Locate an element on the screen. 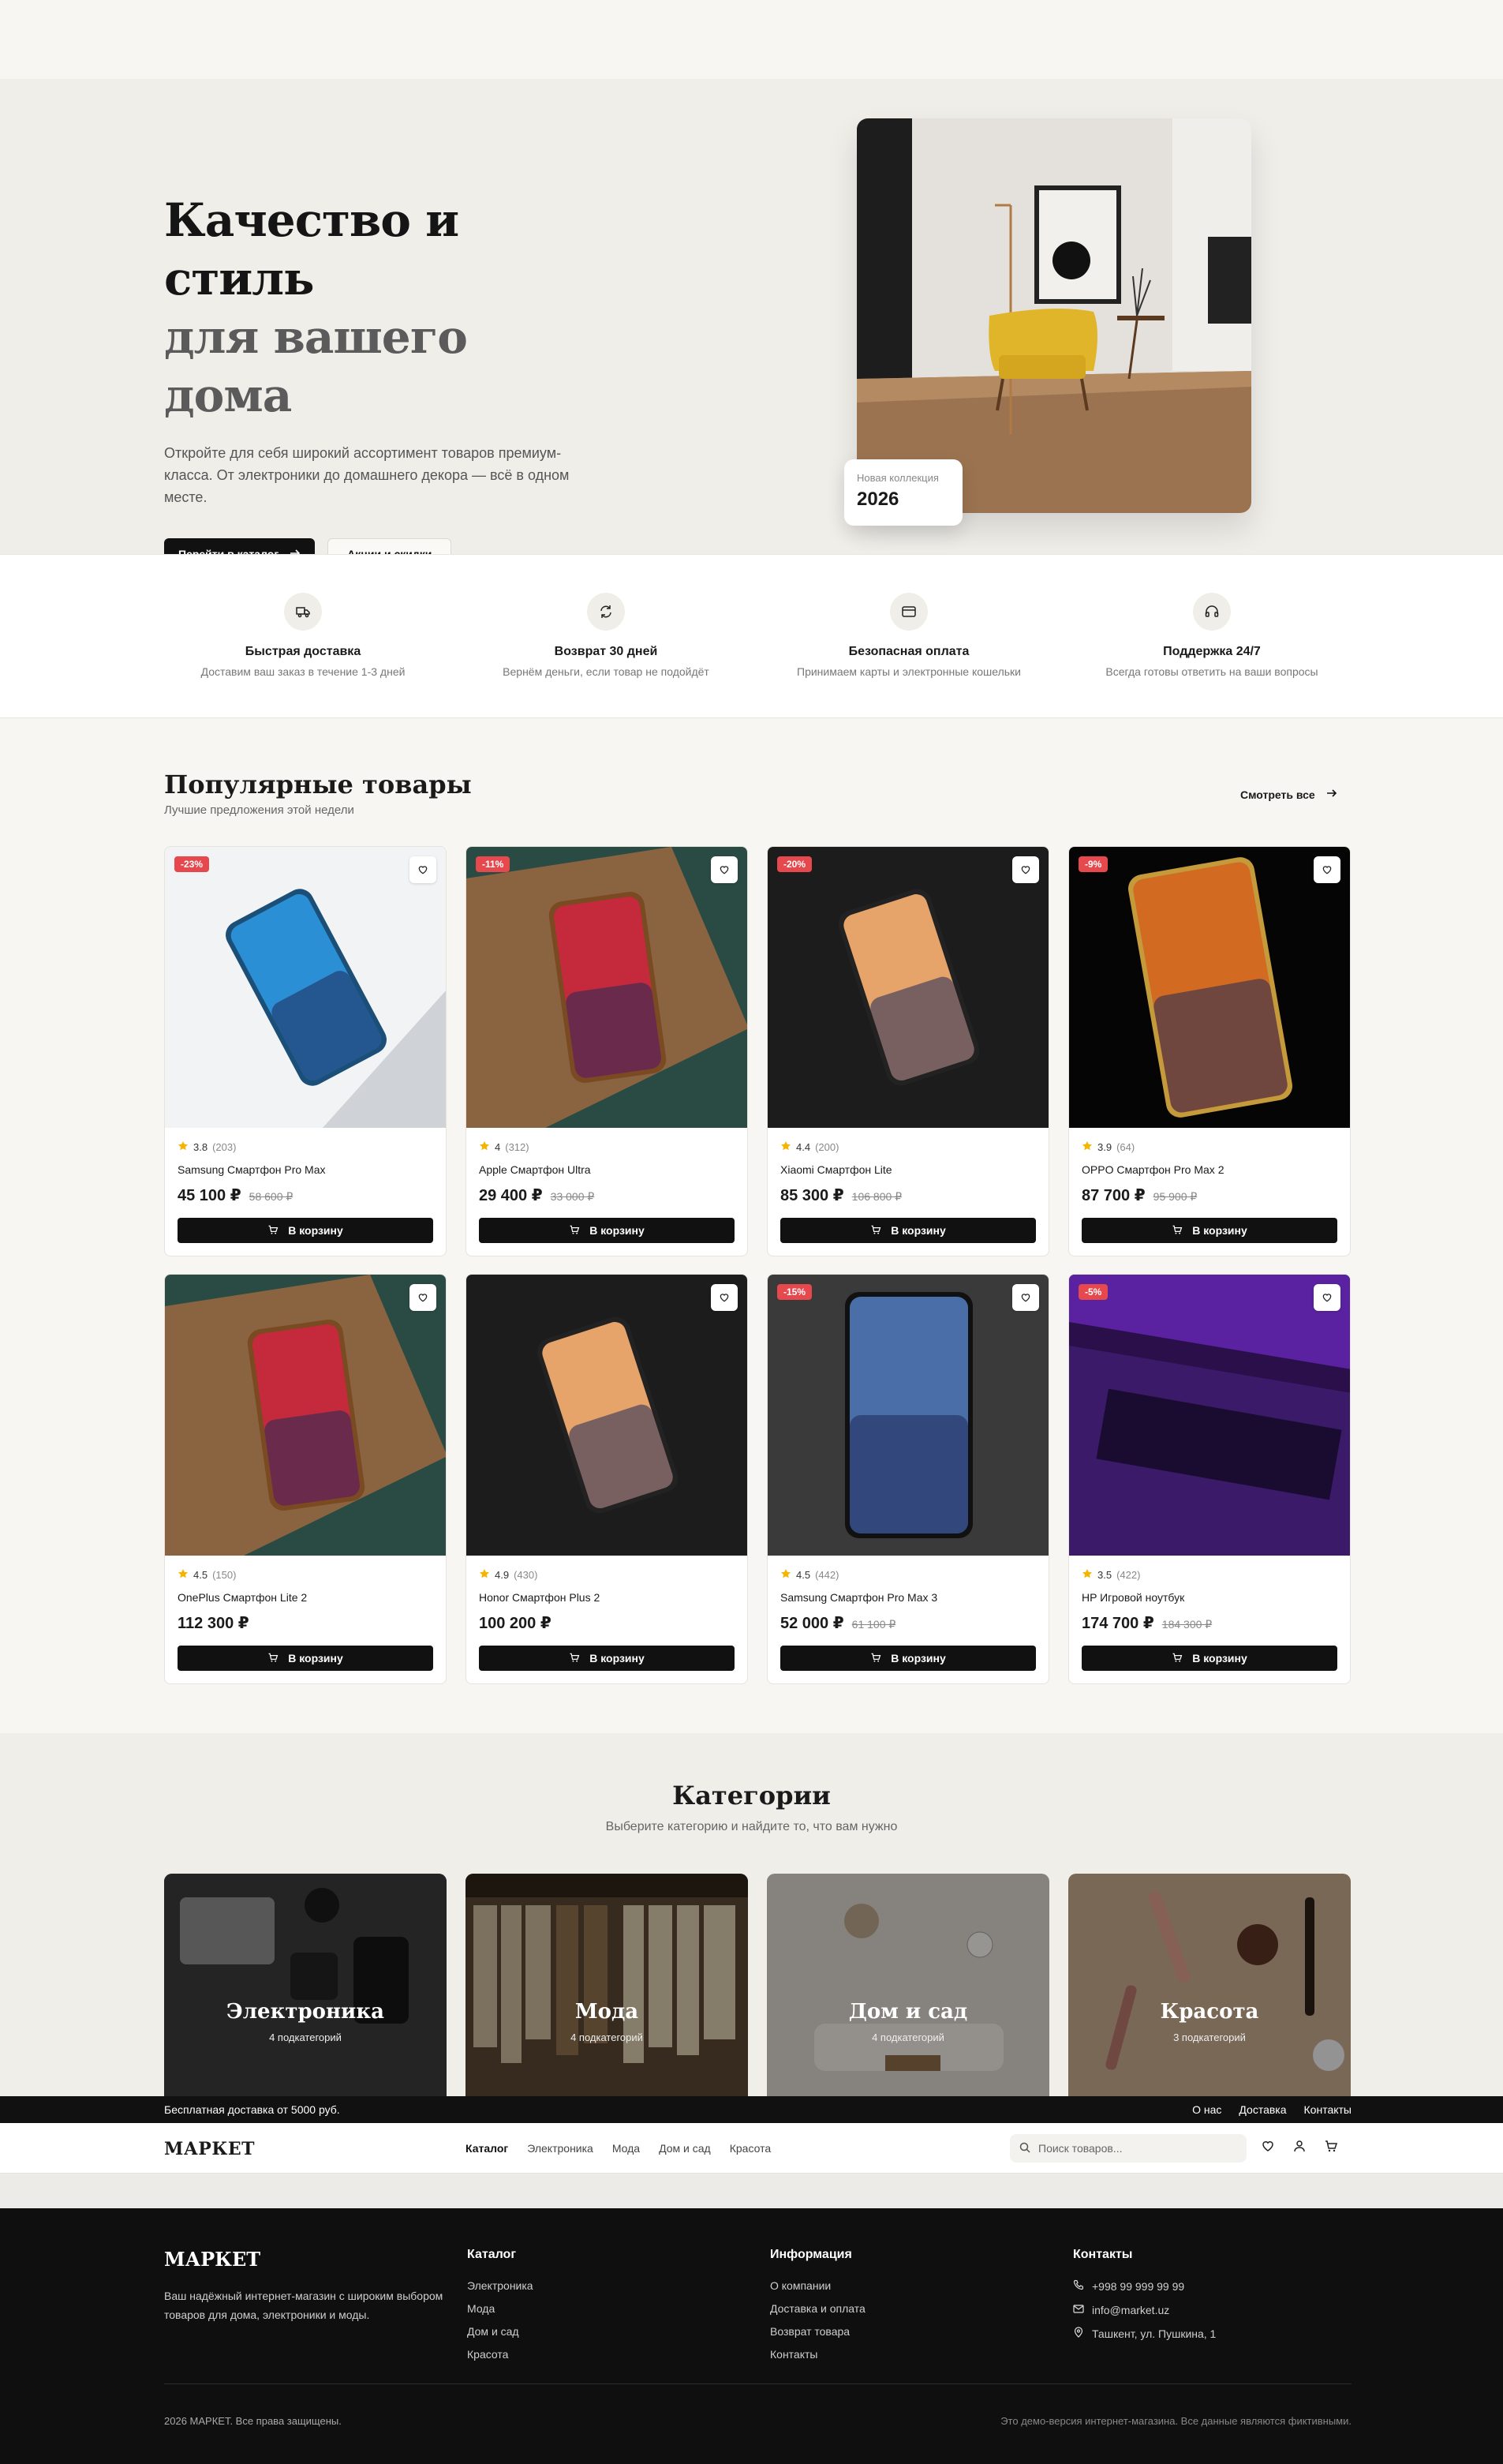  discount-badge: -23% is located at coordinates (192, 864).